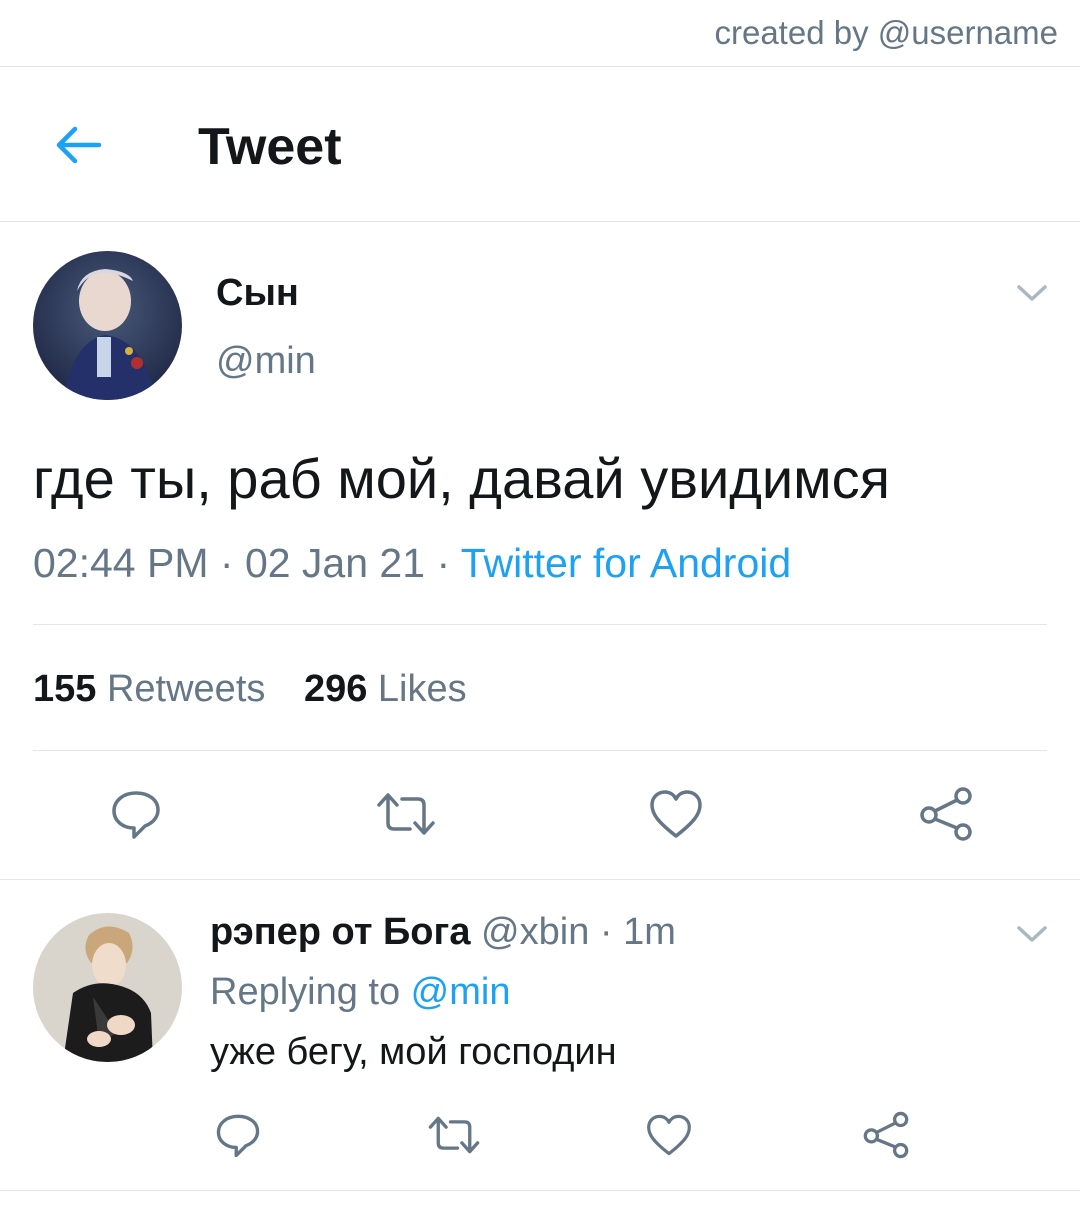 The width and height of the screenshot is (1080, 1208). I want to click on replying-to: Replying to @min, so click(360, 992).